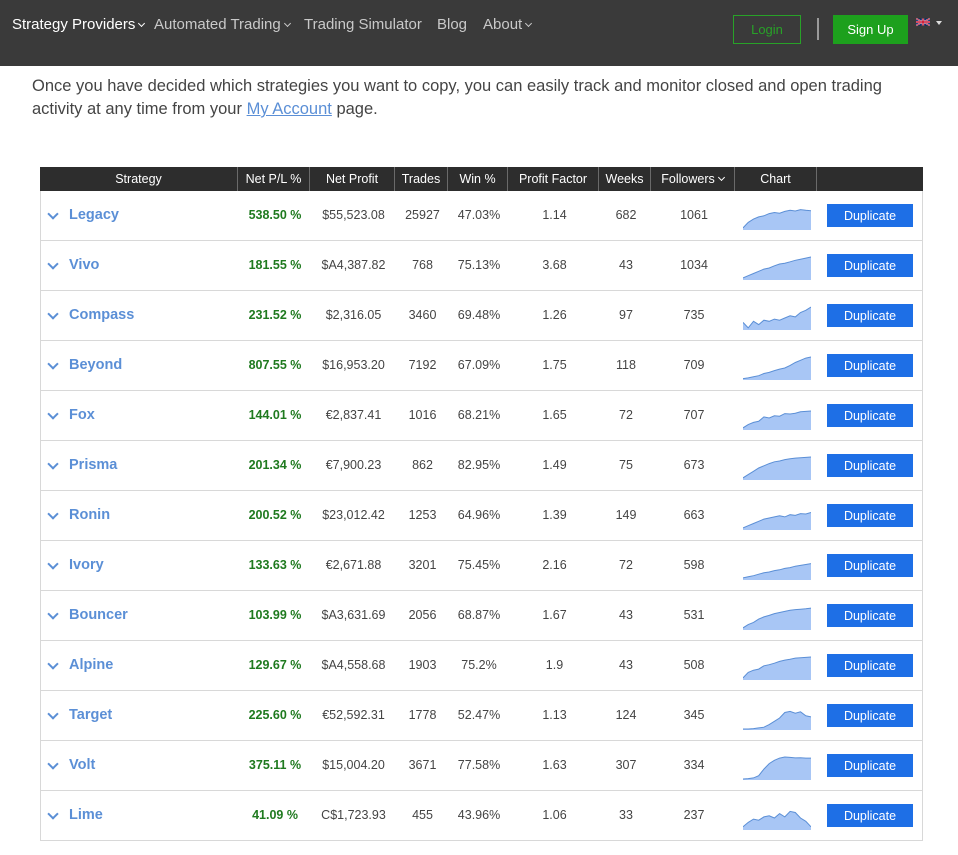  I want to click on nav-blog: Blog, so click(452, 25).